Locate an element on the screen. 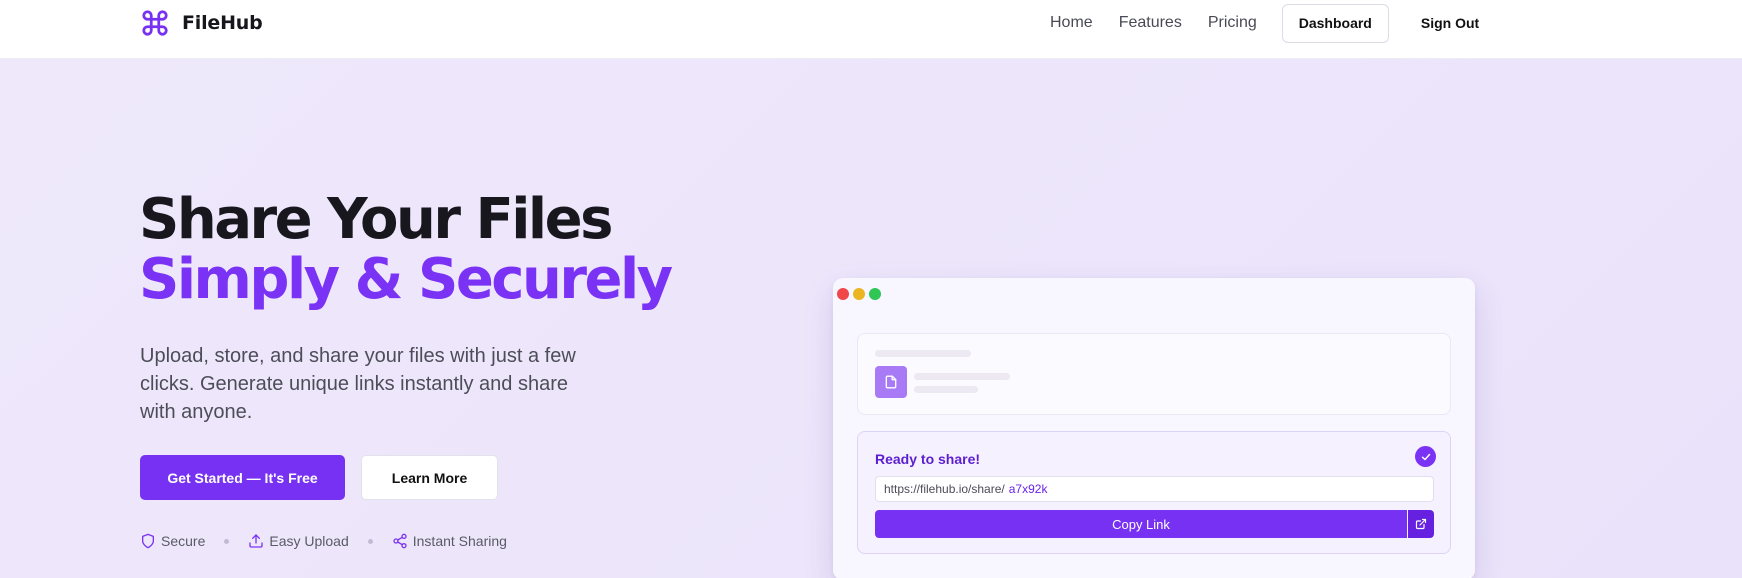  nav-link-home: Home is located at coordinates (1071, 23).